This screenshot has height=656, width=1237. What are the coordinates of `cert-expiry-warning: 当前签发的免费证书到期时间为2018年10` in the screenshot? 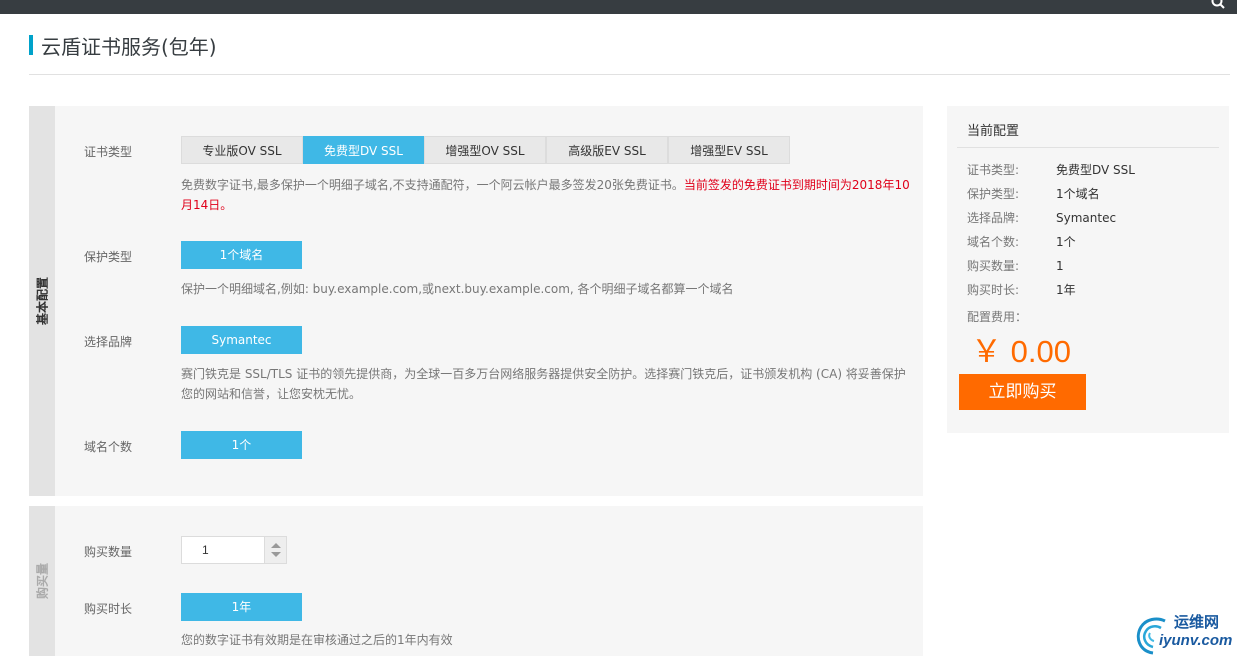 It's located at (796, 185).